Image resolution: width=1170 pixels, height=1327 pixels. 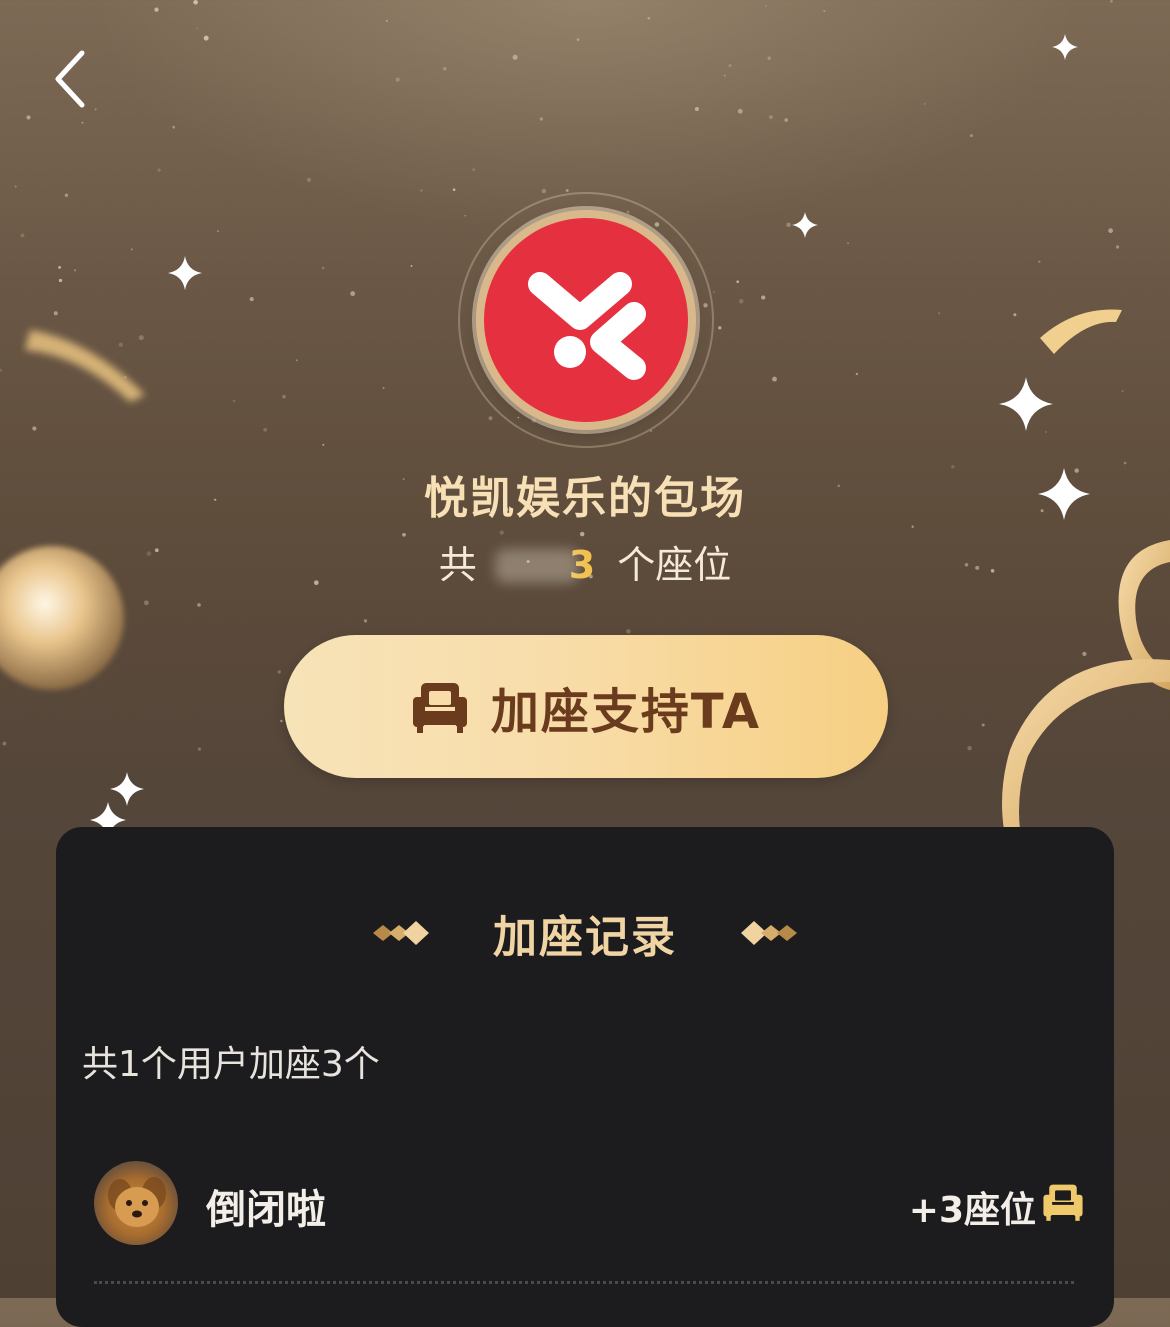 I want to click on add-seat-support-button: 加座支持TA, so click(x=586, y=706).